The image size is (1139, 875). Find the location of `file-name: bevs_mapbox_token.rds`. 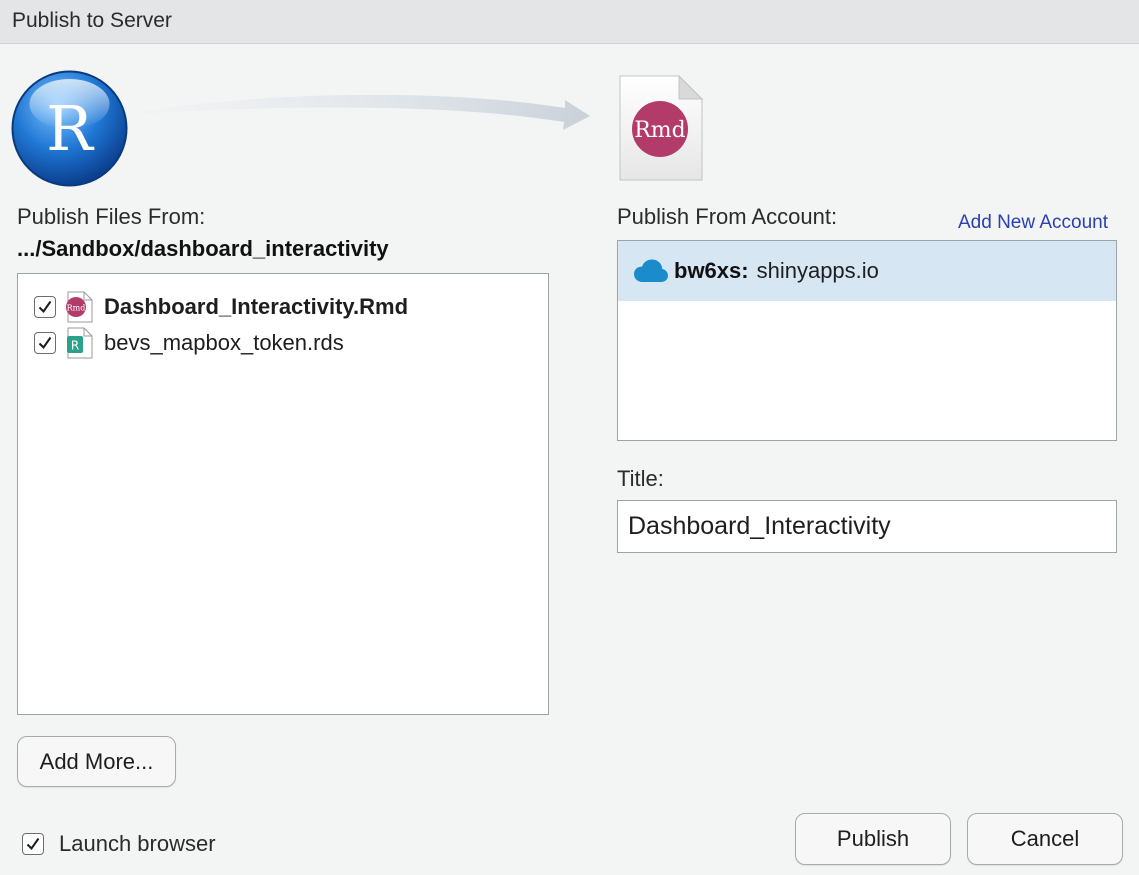

file-name: bevs_mapbox_token.rds is located at coordinates (224, 342).